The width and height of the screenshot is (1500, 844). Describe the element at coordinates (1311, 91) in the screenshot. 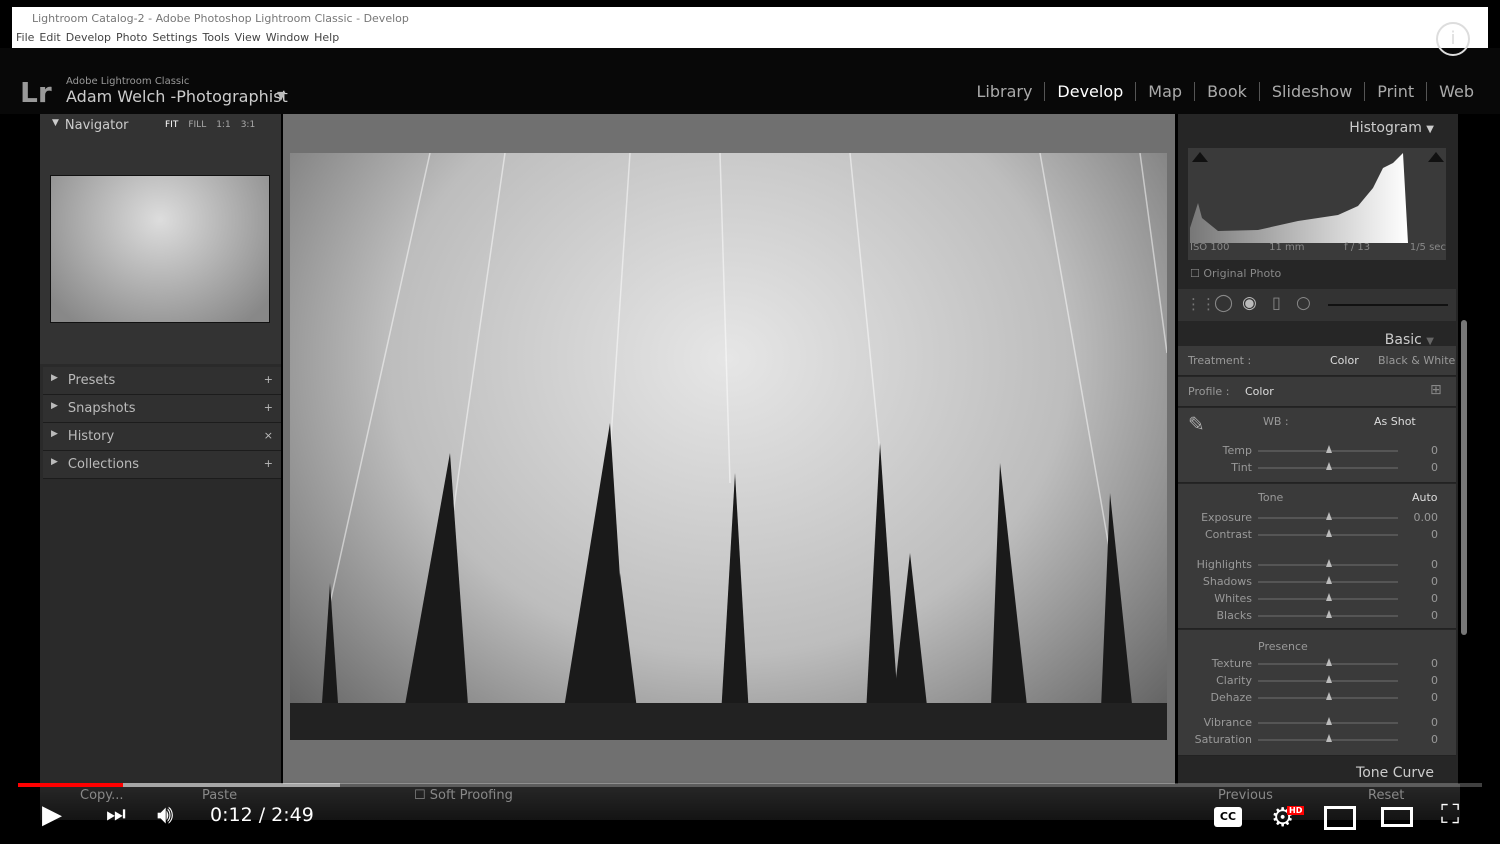

I see `module-slideshow: Slideshow` at that location.